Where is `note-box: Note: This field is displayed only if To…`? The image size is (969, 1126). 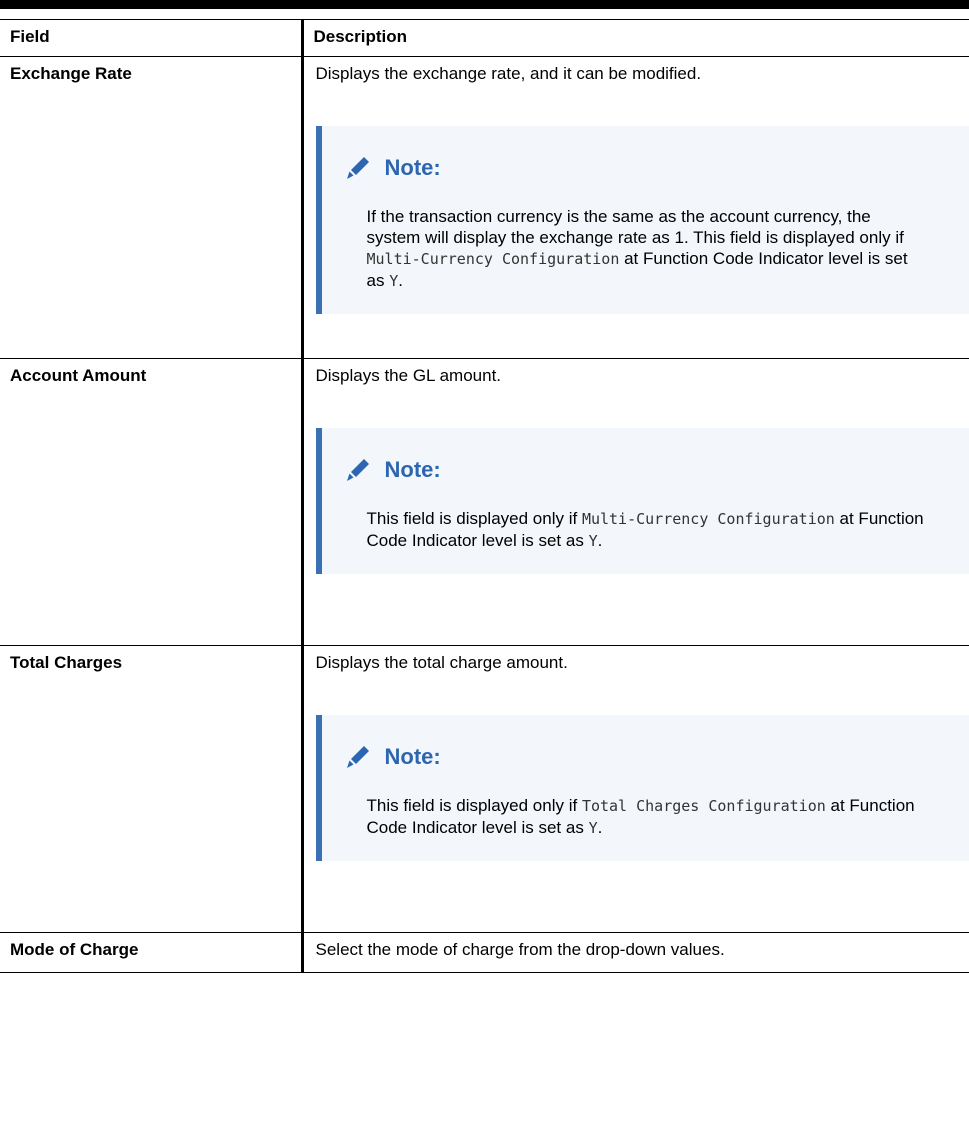
note-box: Note: This field is displayed only if To… is located at coordinates (642, 788).